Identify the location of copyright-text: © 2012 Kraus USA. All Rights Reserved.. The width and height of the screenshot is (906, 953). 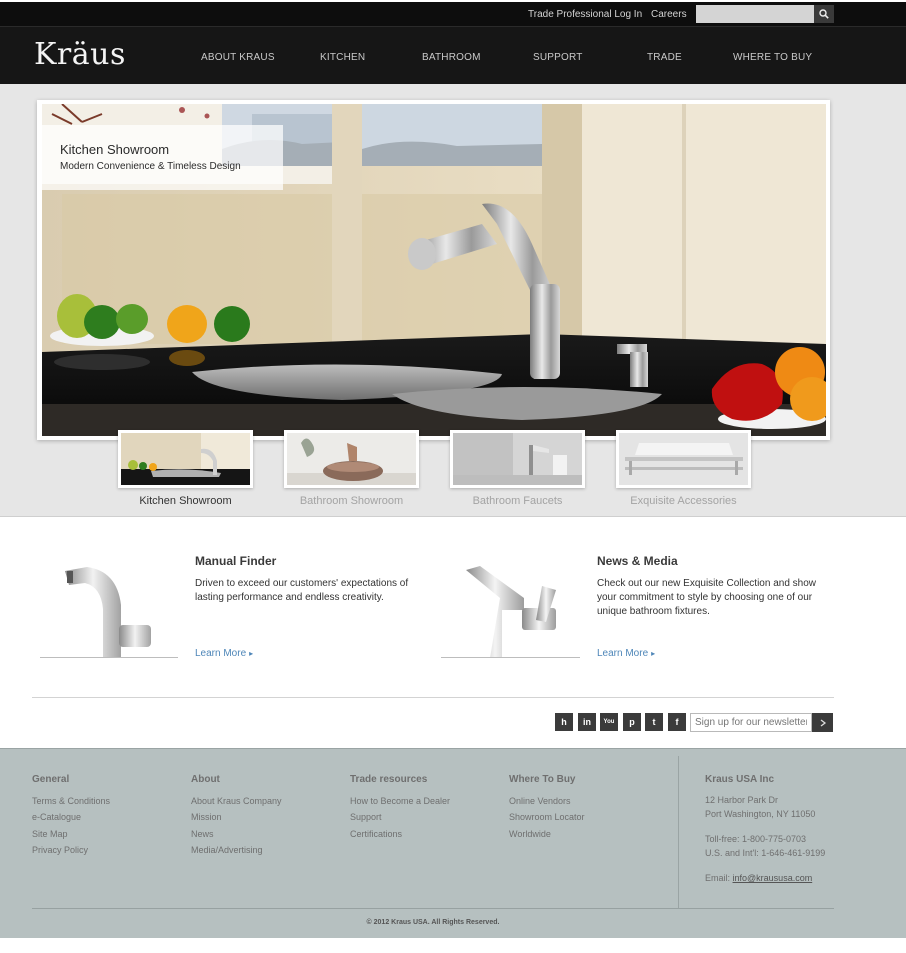
(433, 922).